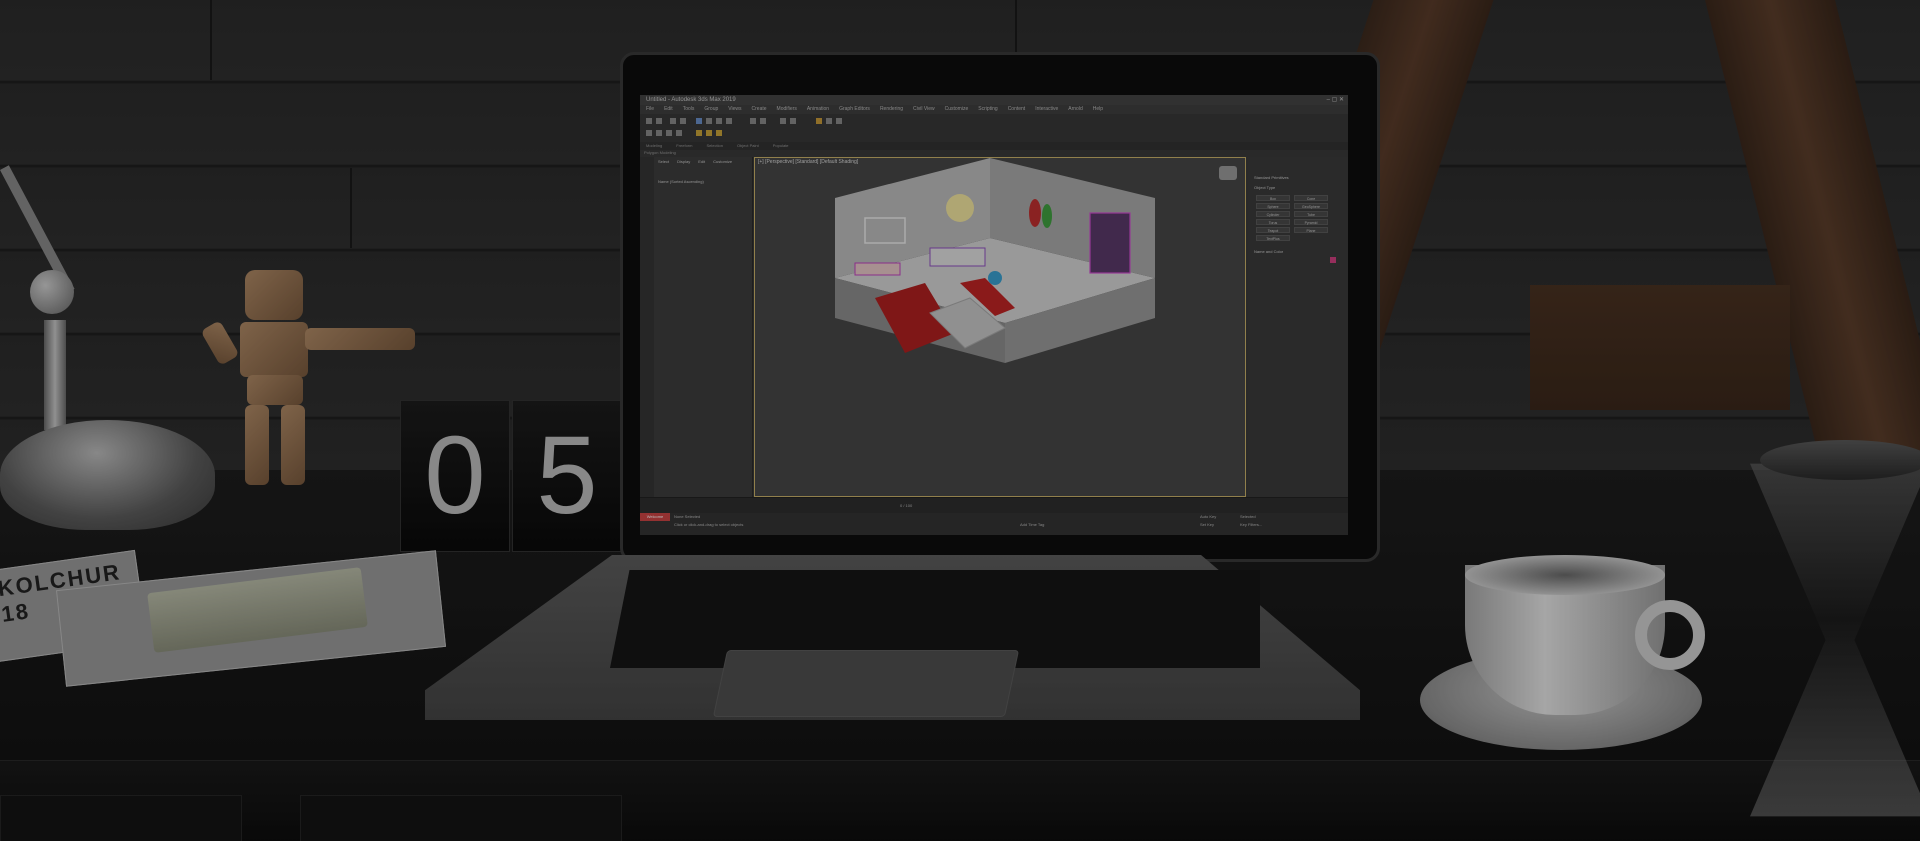 This screenshot has width=1920, height=841. I want to click on timeline: 0 / 100, so click(994, 505).